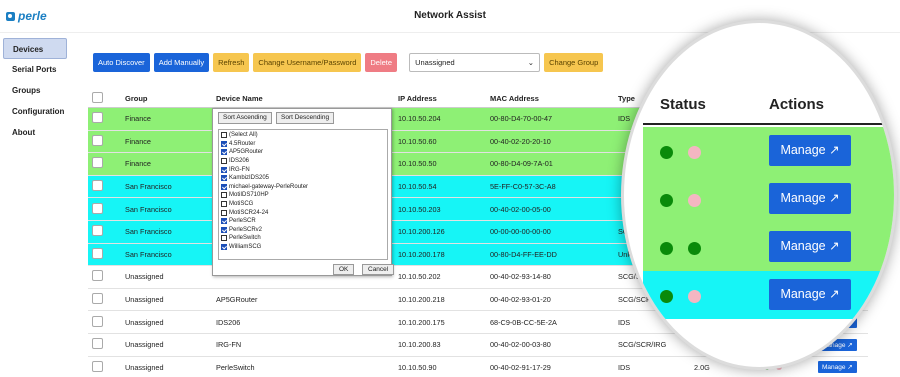 The width and height of the screenshot is (900, 377). I want to click on cell-mac: 00-40-02-93-14-80, so click(520, 277).